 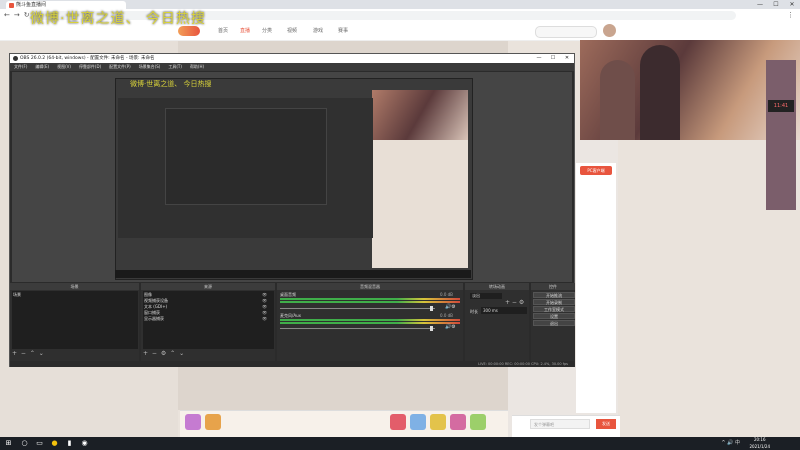 I want to click on chat-input: 发个弹幕吧, so click(x=560, y=424).